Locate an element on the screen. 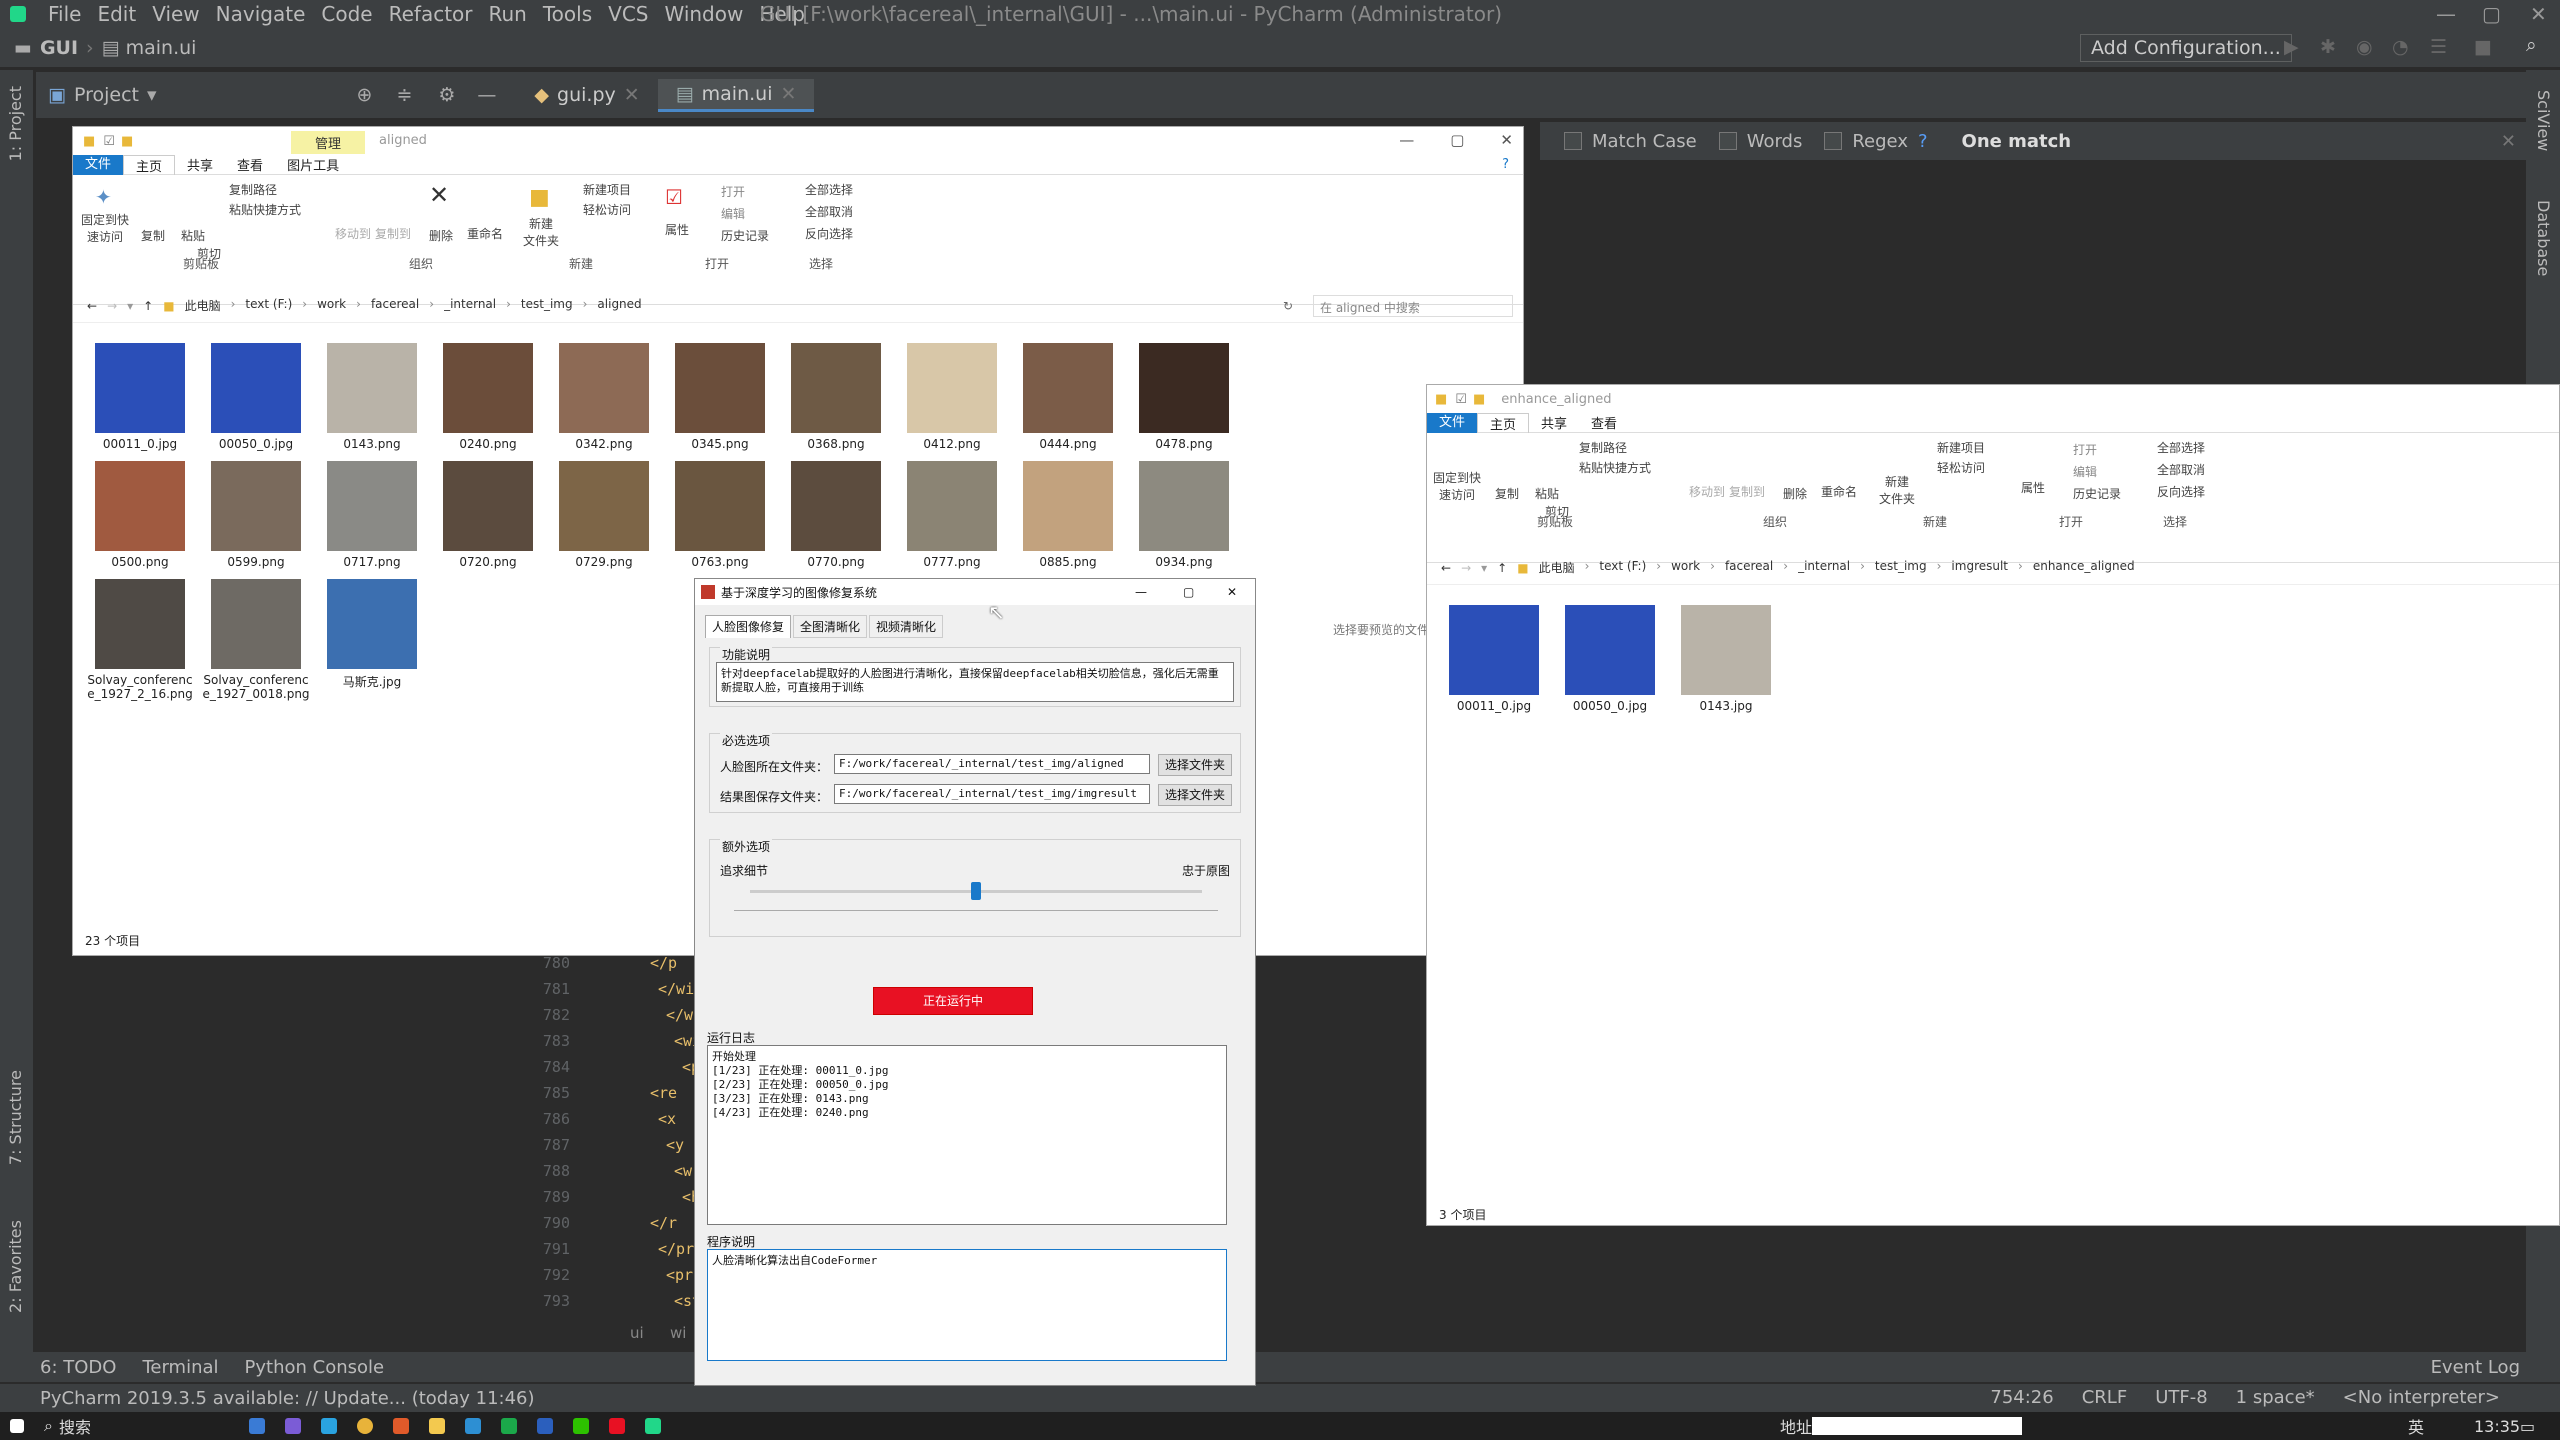 The width and height of the screenshot is (2560, 1440). build-icon: ☰ is located at coordinates (2438, 47).